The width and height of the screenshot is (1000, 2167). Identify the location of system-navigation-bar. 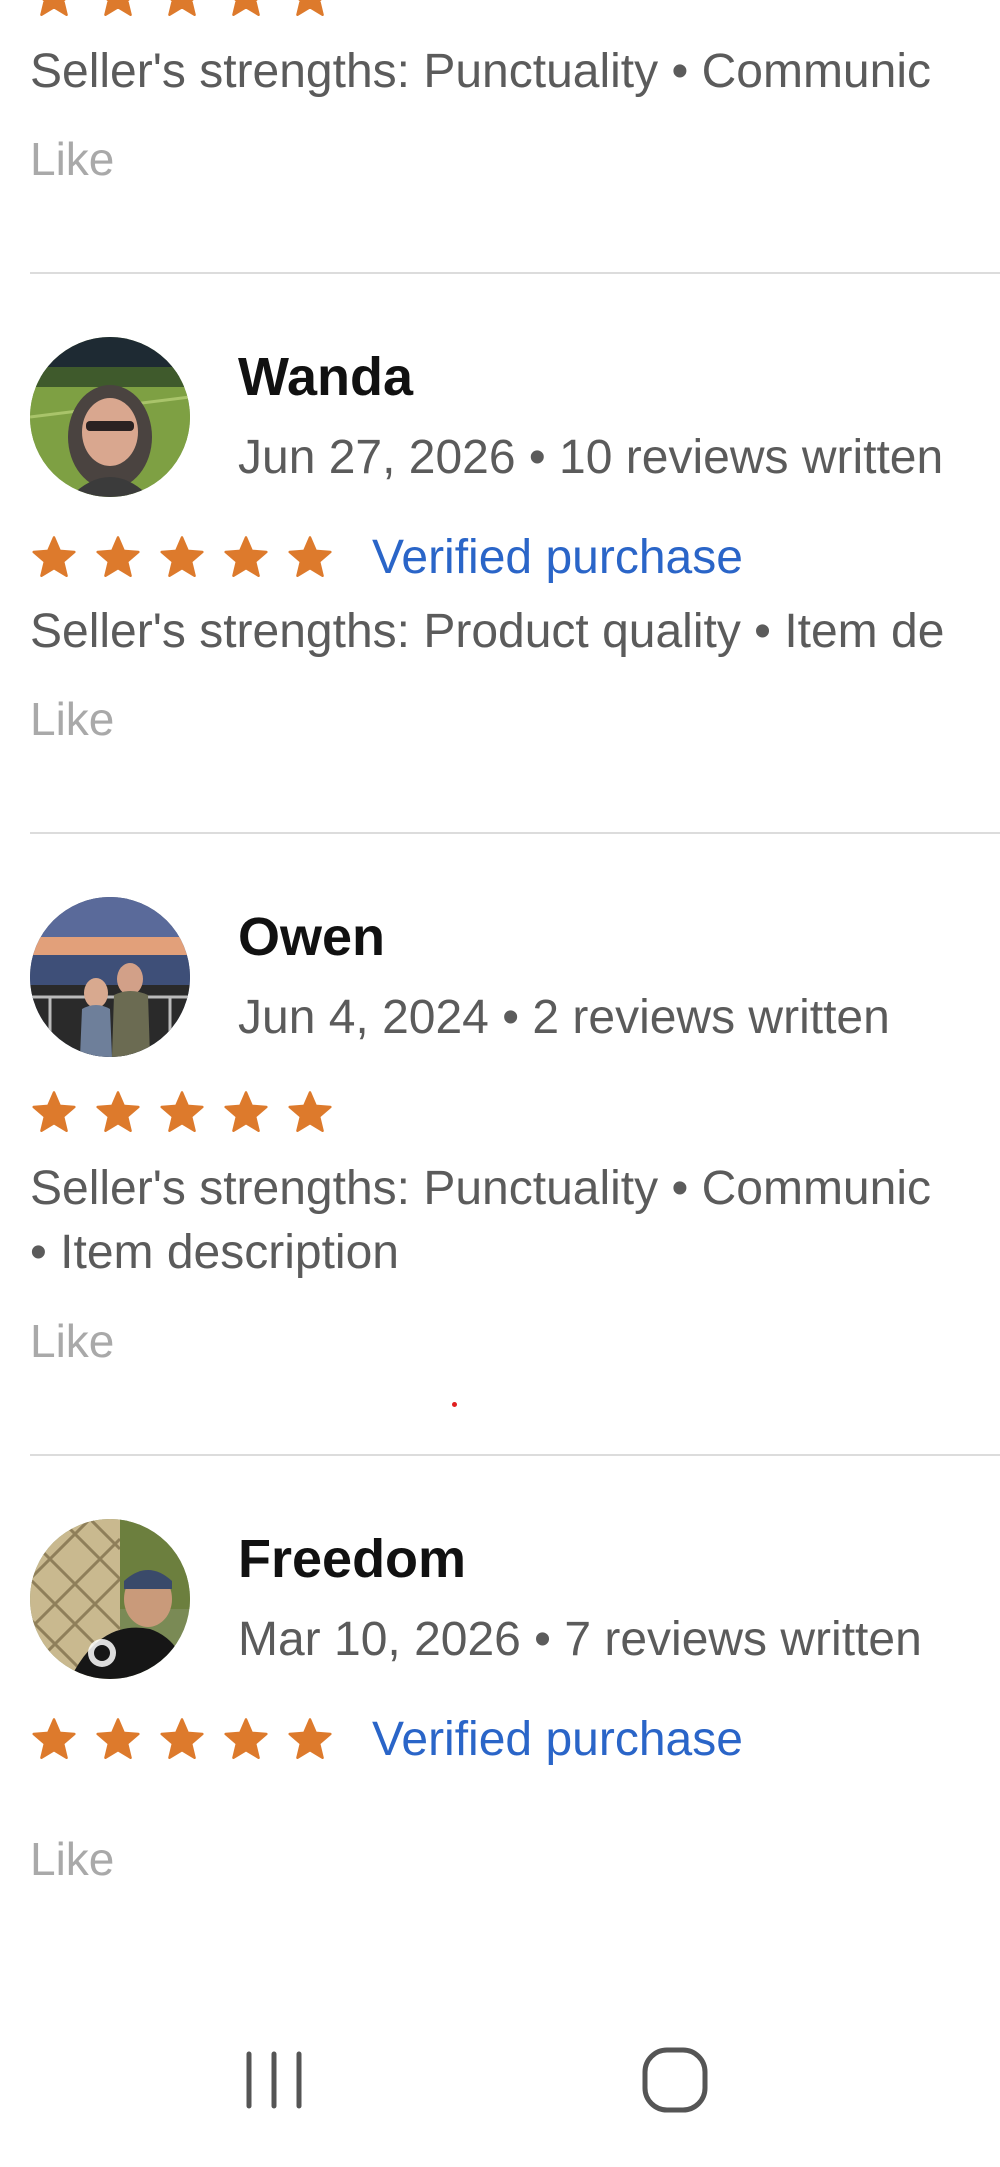
(500, 2083).